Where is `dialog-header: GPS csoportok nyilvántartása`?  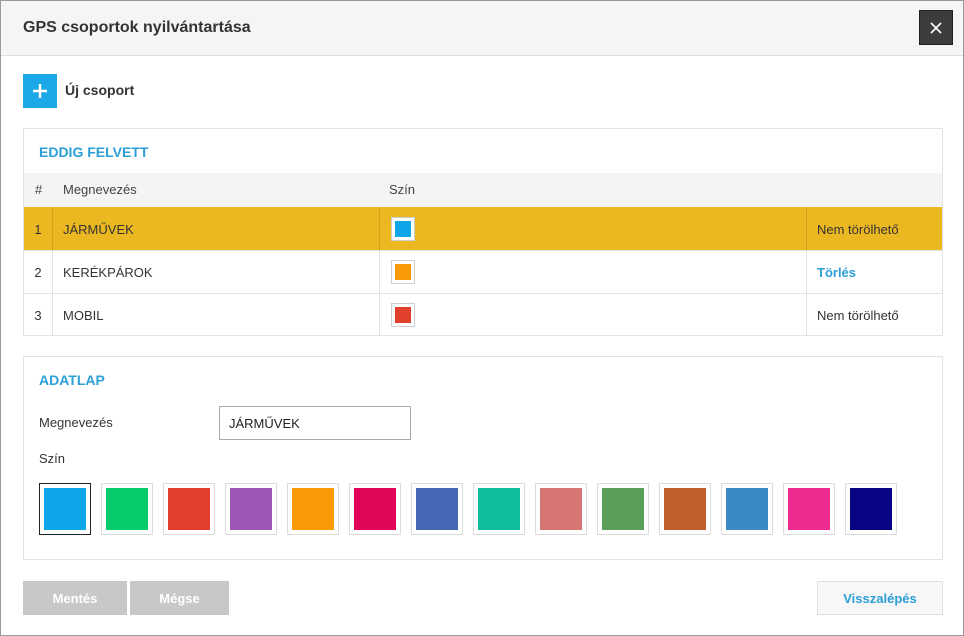
dialog-header: GPS csoportok nyilvántartása is located at coordinates (482, 28).